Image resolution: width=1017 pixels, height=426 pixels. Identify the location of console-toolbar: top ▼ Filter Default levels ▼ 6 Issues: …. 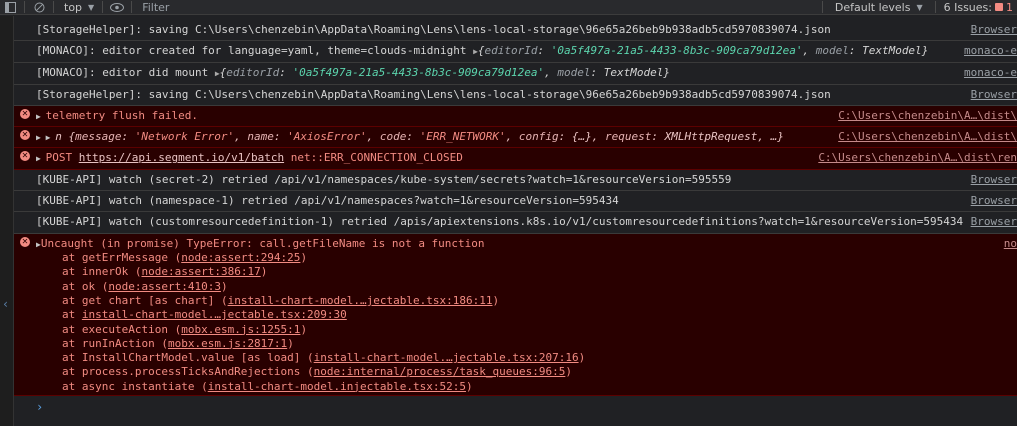
(508, 7).